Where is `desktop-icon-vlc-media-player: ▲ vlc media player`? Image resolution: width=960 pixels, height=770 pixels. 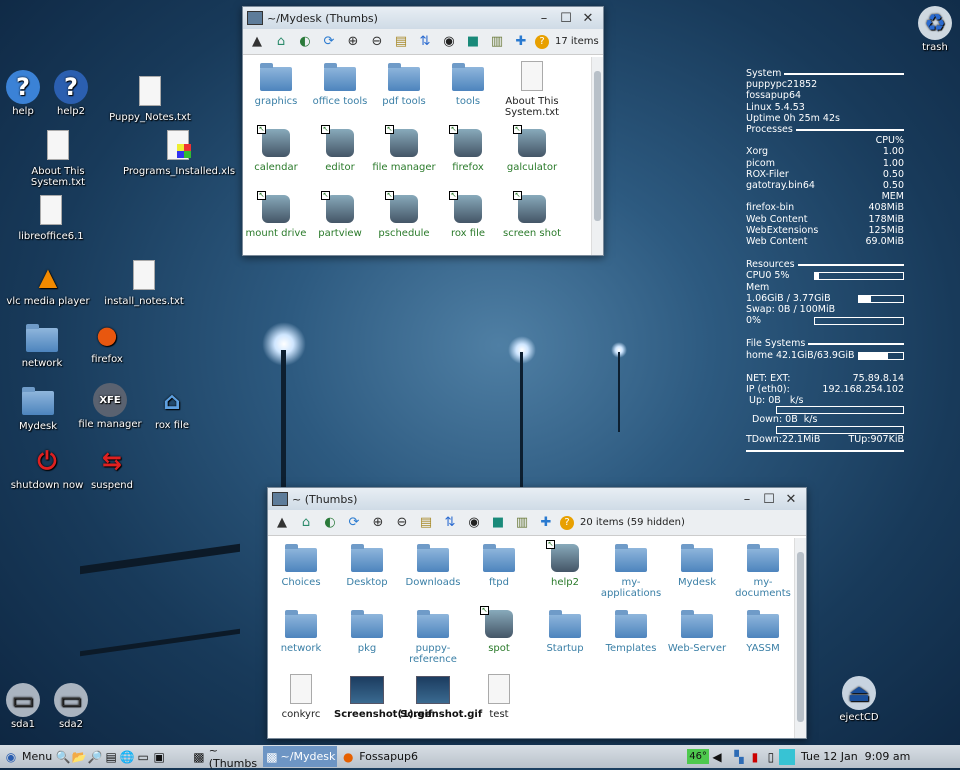 desktop-icon-vlc-media-player: ▲ vlc media player is located at coordinates (51, 283).